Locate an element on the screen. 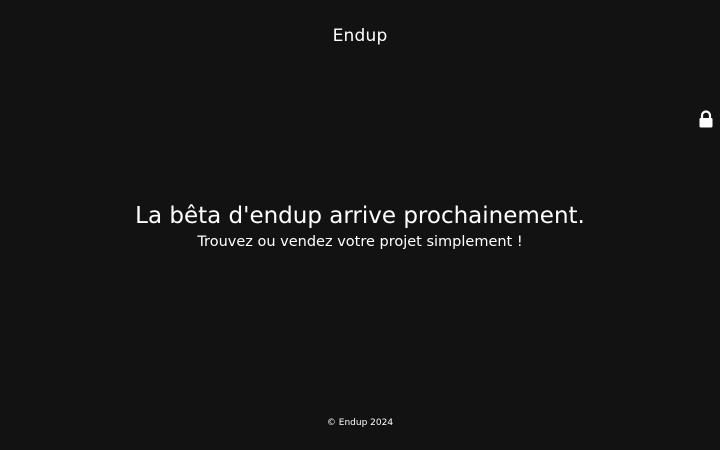  footer-copyright: © Endup 2024 is located at coordinates (360, 423).